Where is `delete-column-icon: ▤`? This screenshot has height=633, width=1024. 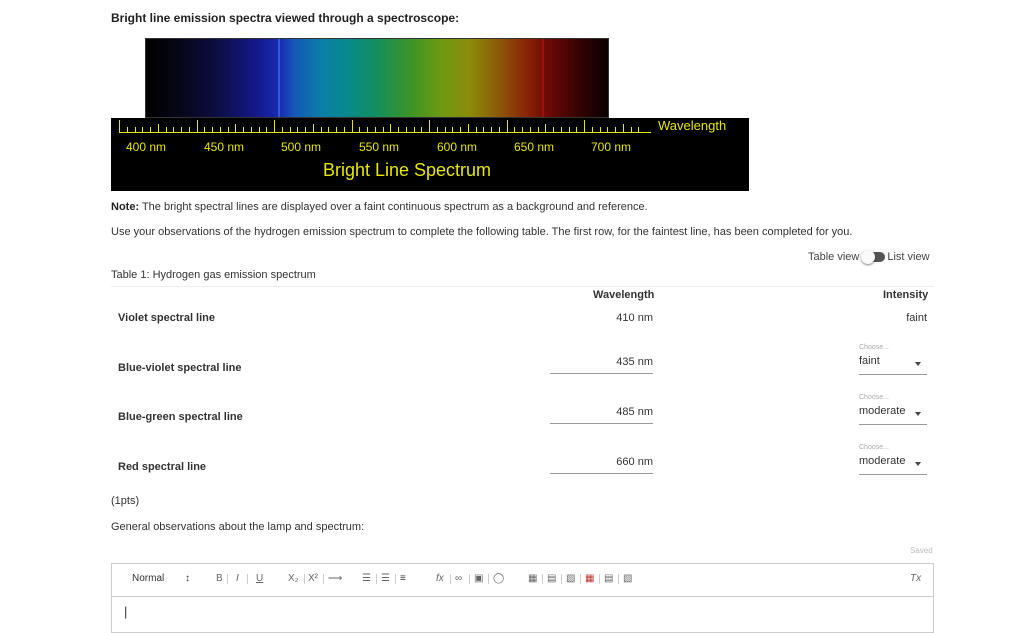 delete-column-icon: ▤ is located at coordinates (608, 578).